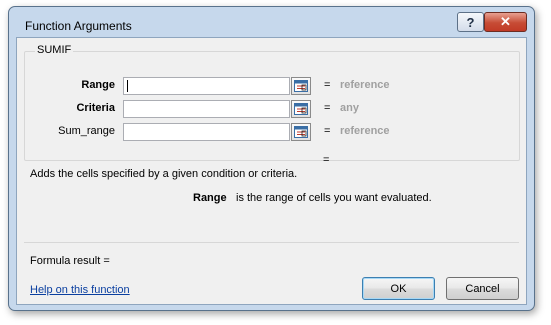  What do you see at coordinates (482, 288) in the screenshot?
I see `cancel-button: Cancel` at bounding box center [482, 288].